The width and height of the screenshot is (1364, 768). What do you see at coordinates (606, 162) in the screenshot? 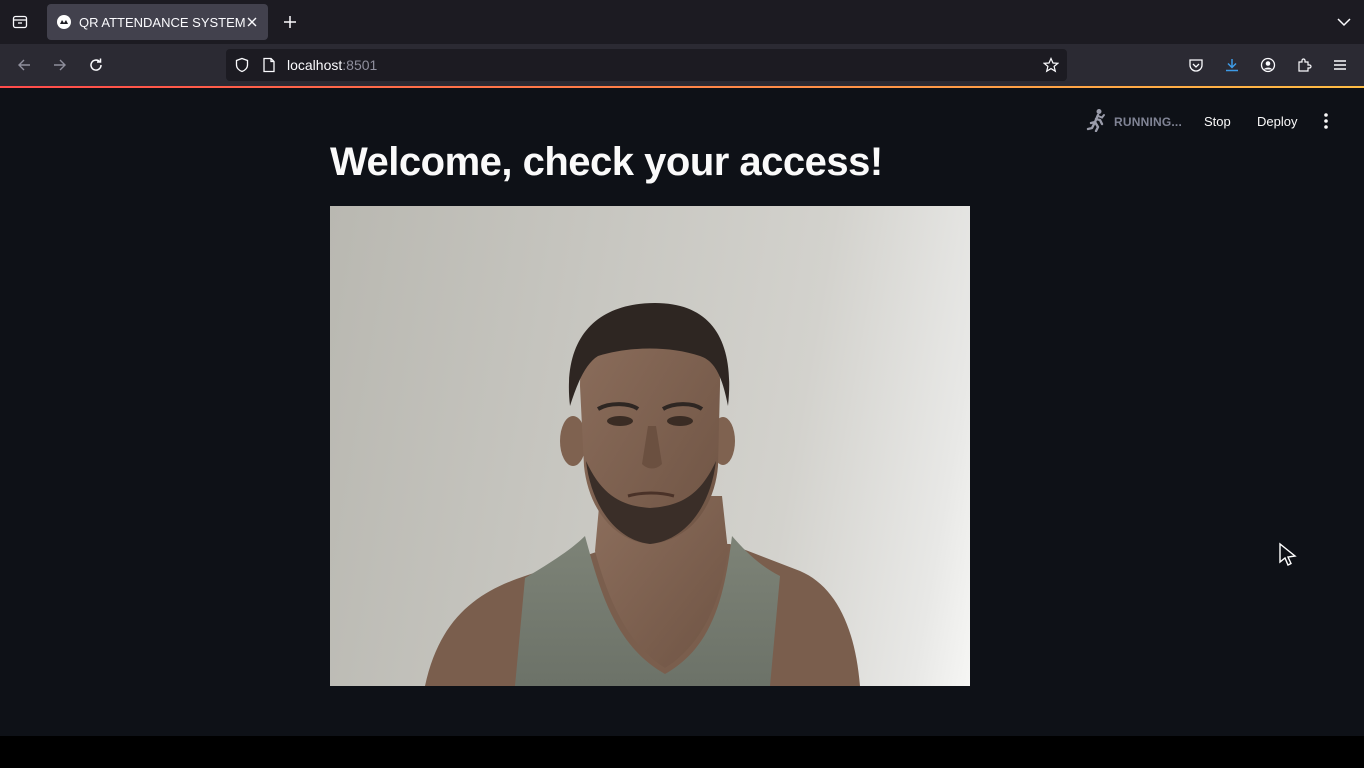
I see `page-title: Welcome, check your access!` at bounding box center [606, 162].